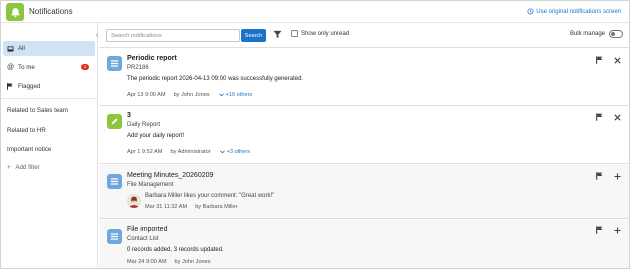  I want to click on pencil-icon, so click(114, 121).